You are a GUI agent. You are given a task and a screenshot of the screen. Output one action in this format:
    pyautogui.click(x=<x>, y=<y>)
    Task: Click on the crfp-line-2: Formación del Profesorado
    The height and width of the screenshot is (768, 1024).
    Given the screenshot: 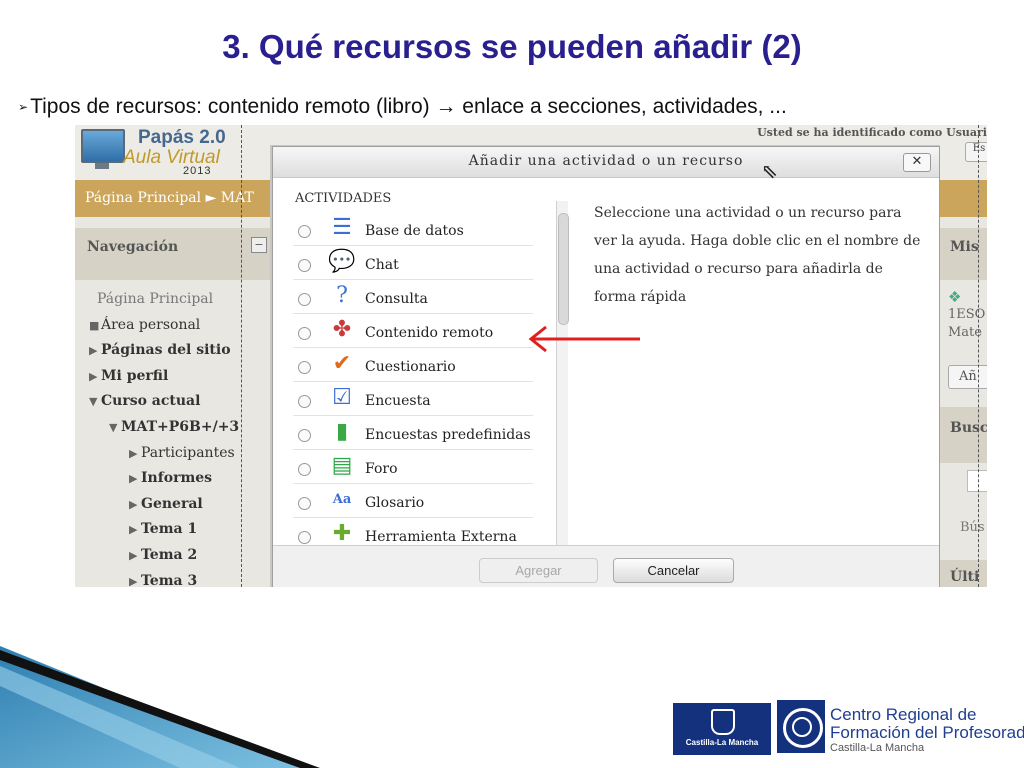 What is the action you would take?
    pyautogui.click(x=927, y=732)
    